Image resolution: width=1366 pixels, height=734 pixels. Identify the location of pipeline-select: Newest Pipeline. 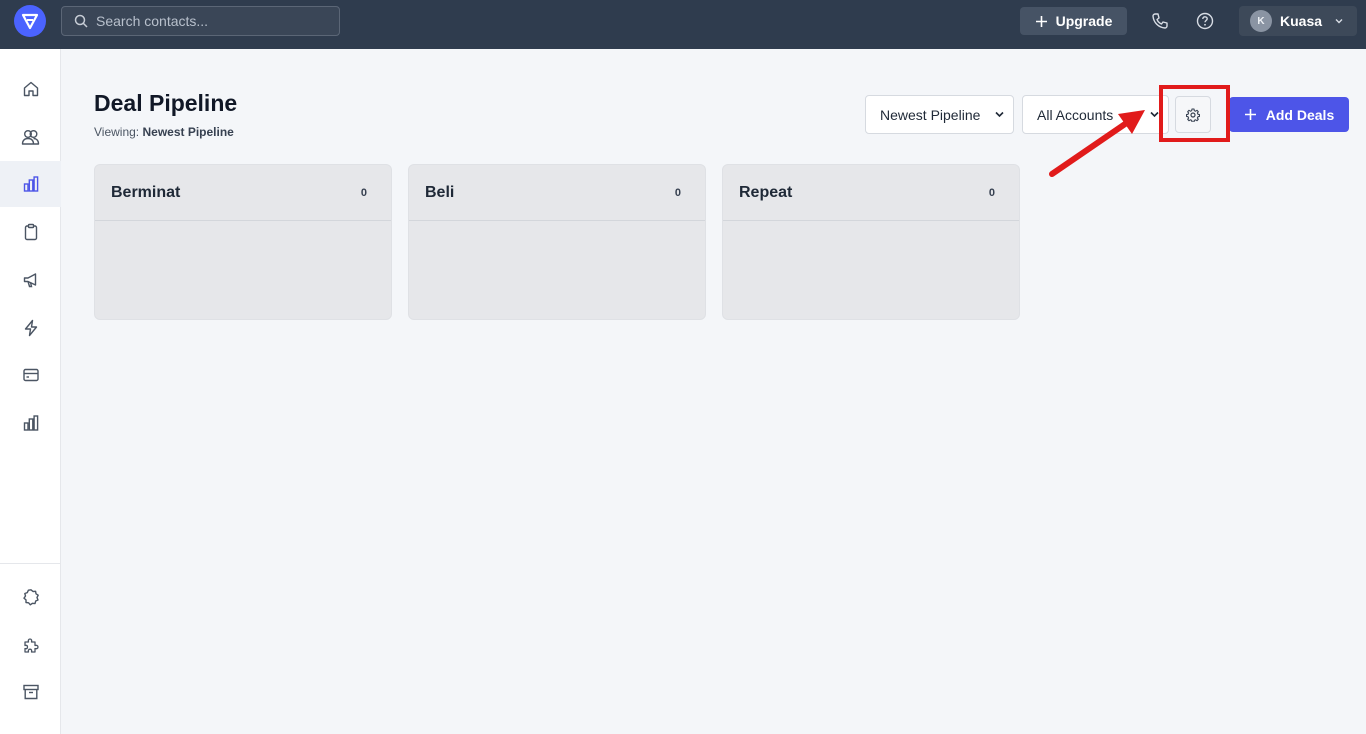
(939, 114).